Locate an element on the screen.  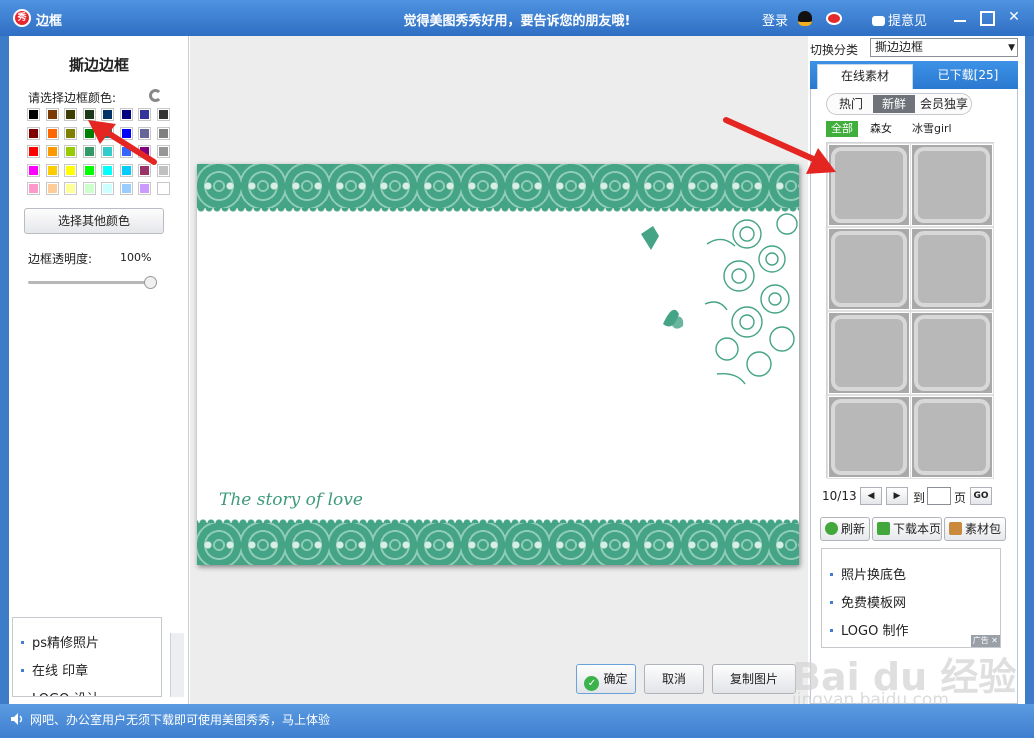
download-icon is located at coordinates (883, 528).